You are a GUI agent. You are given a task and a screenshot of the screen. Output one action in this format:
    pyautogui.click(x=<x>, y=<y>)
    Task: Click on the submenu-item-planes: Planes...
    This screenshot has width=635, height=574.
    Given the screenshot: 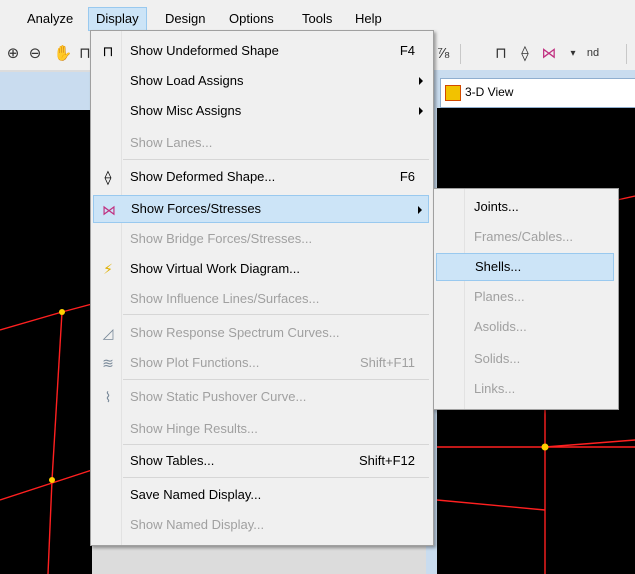 What is the action you would take?
    pyautogui.click(x=525, y=297)
    